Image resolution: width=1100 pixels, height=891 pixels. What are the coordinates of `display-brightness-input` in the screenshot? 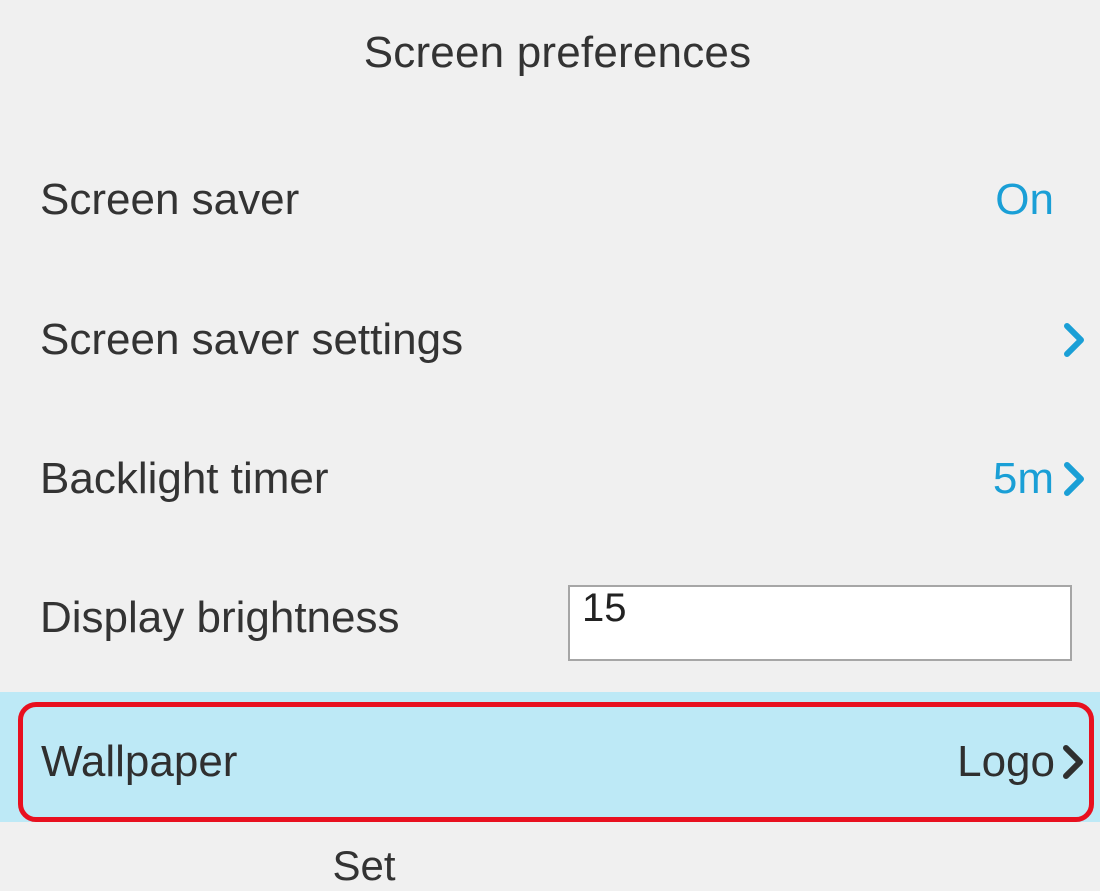 It's located at (820, 623).